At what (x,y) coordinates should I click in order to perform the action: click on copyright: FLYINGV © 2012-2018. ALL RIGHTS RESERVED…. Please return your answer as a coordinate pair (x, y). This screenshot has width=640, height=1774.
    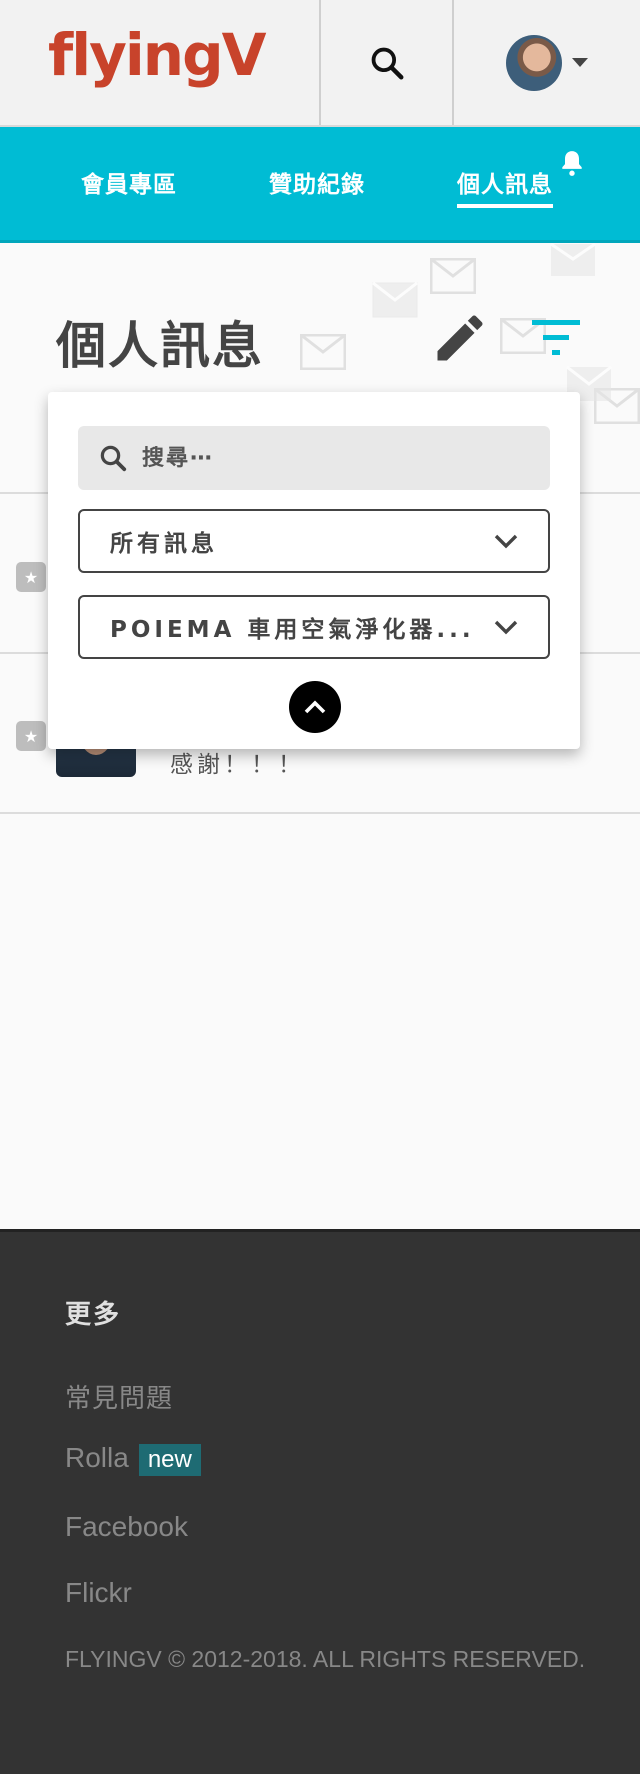
    Looking at the image, I should click on (325, 1659).